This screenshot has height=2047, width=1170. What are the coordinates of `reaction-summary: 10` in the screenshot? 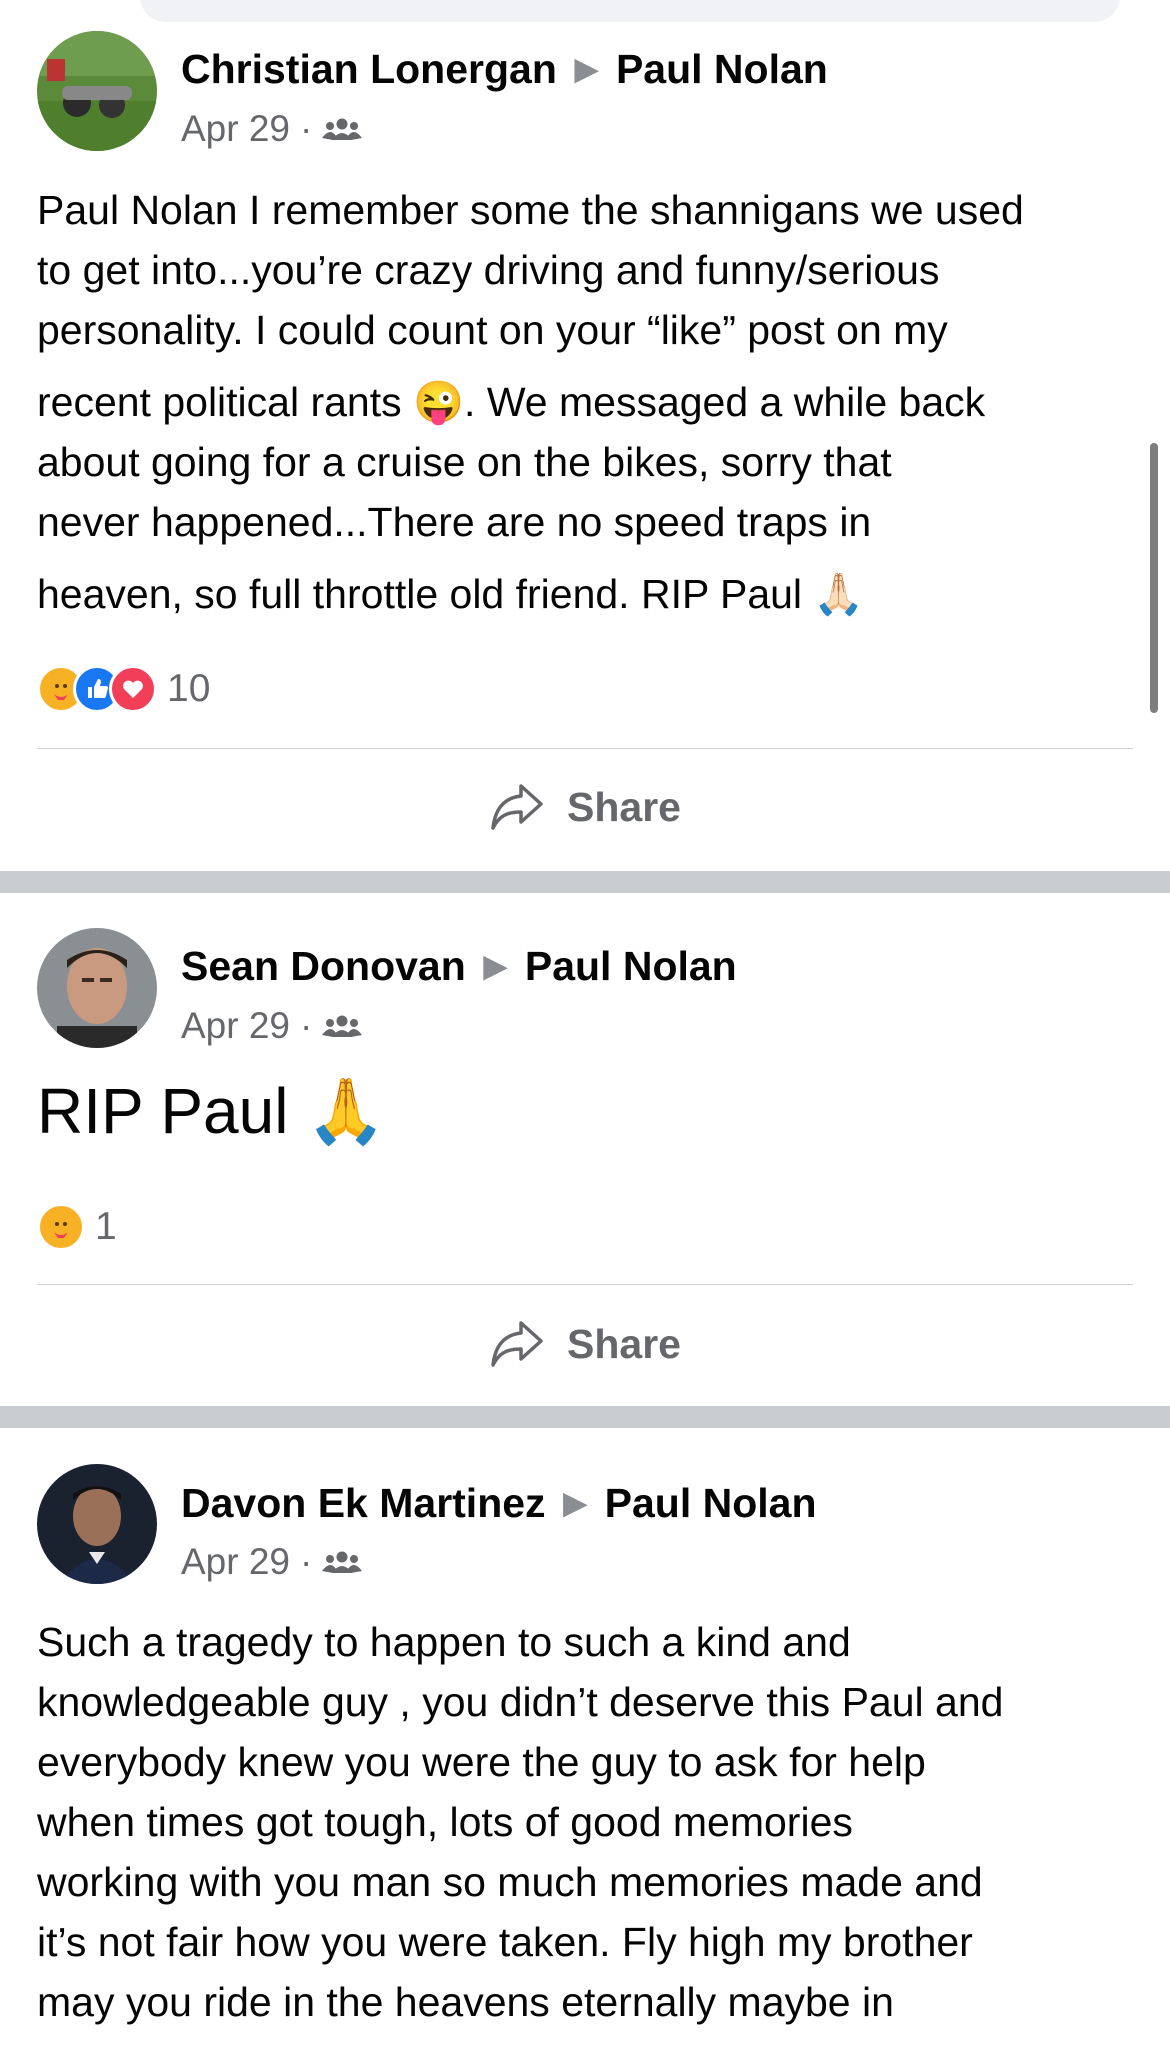 It's located at (123, 689).